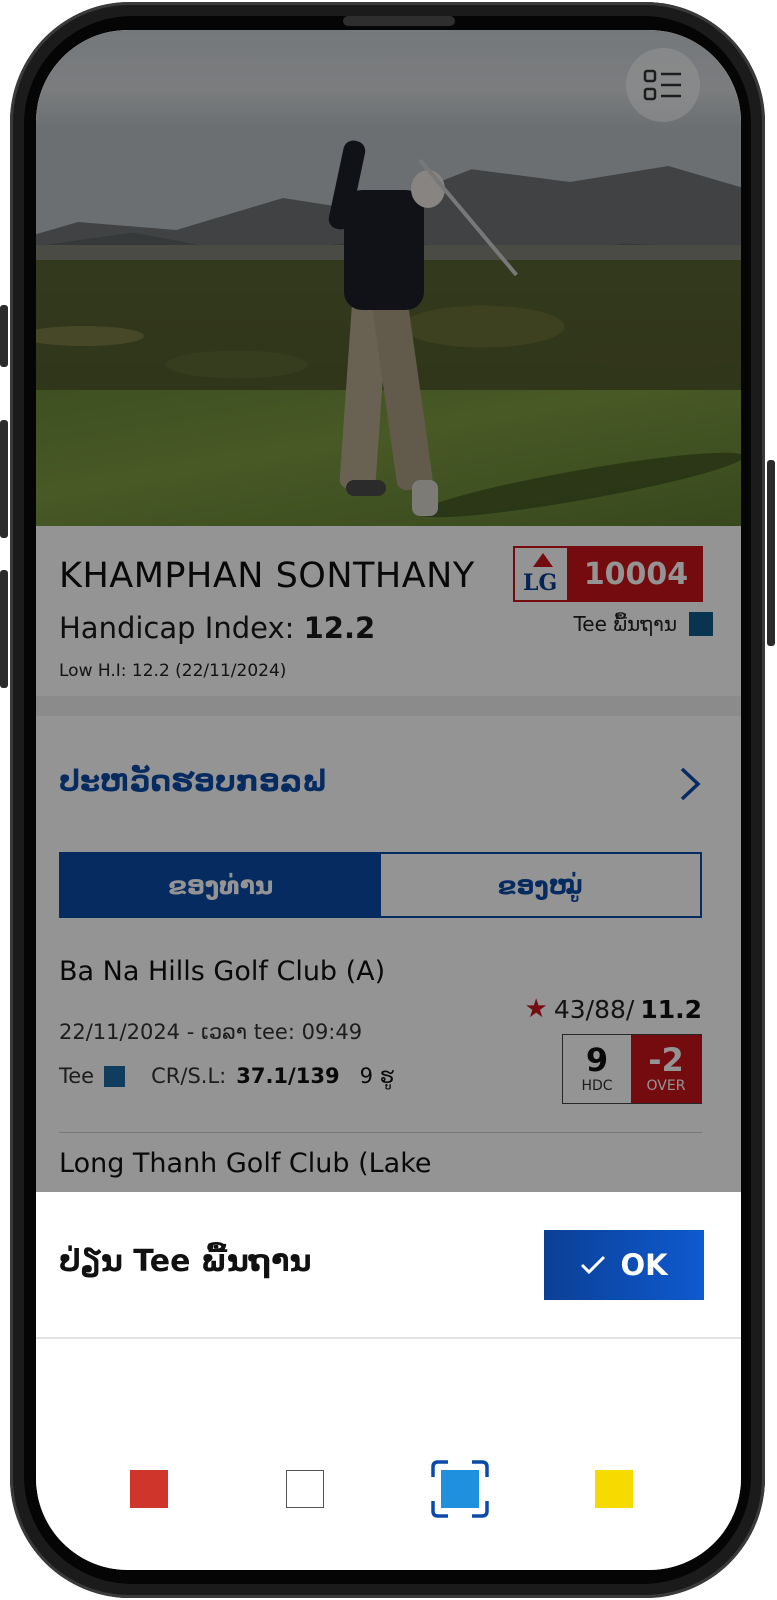 Image resolution: width=777 pixels, height=1600 pixels. What do you see at coordinates (771, 553) in the screenshot?
I see `power-button` at bounding box center [771, 553].